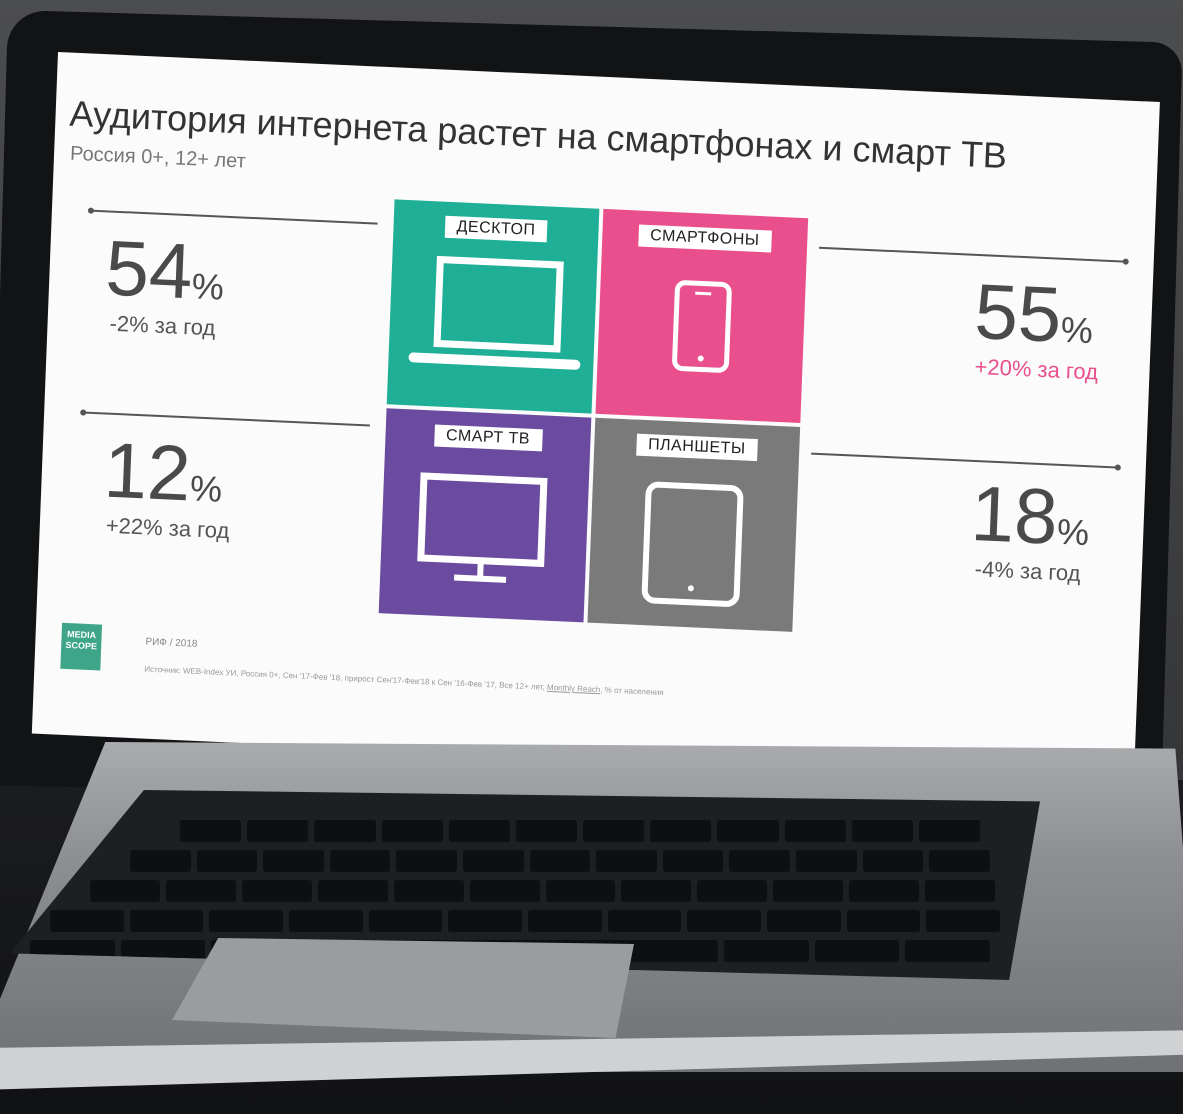 The width and height of the screenshot is (1183, 1114). Describe the element at coordinates (1036, 369) in the screenshot. I see `stat-change: +20% за год` at that location.